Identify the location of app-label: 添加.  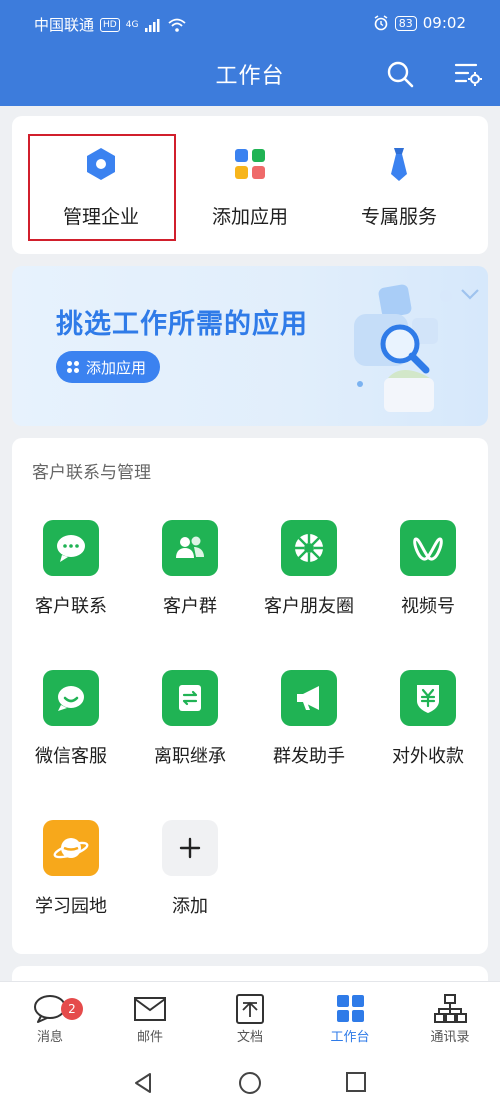
(190, 906).